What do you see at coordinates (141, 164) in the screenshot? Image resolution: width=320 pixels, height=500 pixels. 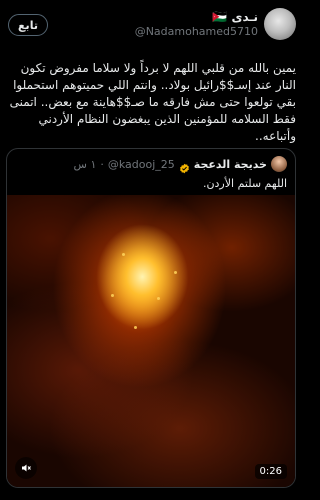 I see `quoted-author-handle: @kadooj_25` at bounding box center [141, 164].